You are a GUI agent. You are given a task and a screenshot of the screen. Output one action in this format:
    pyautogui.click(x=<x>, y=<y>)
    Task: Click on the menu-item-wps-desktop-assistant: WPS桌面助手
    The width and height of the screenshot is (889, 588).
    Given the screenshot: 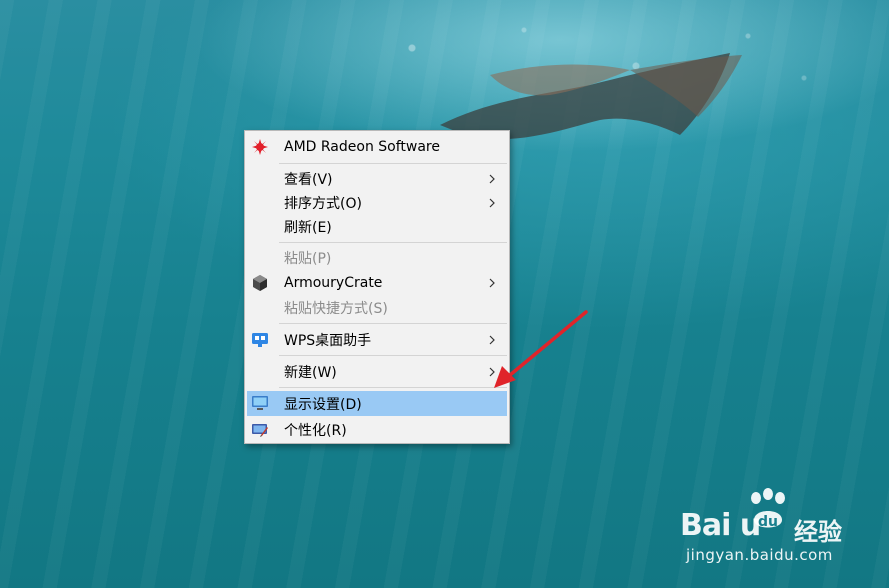 What is the action you would take?
    pyautogui.click(x=377, y=340)
    